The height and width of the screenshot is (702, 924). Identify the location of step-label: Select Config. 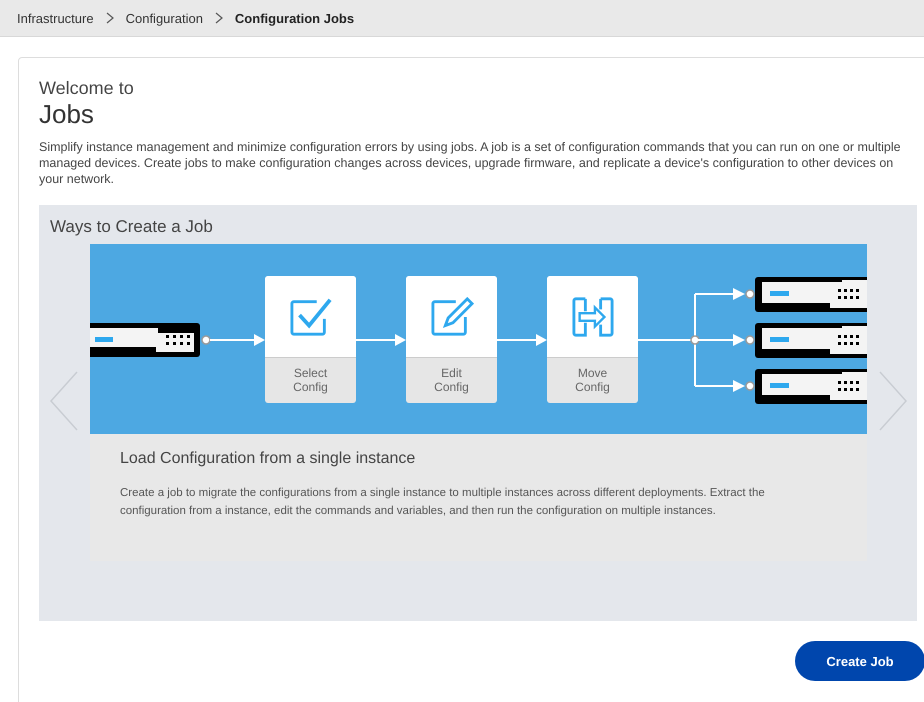
(310, 380).